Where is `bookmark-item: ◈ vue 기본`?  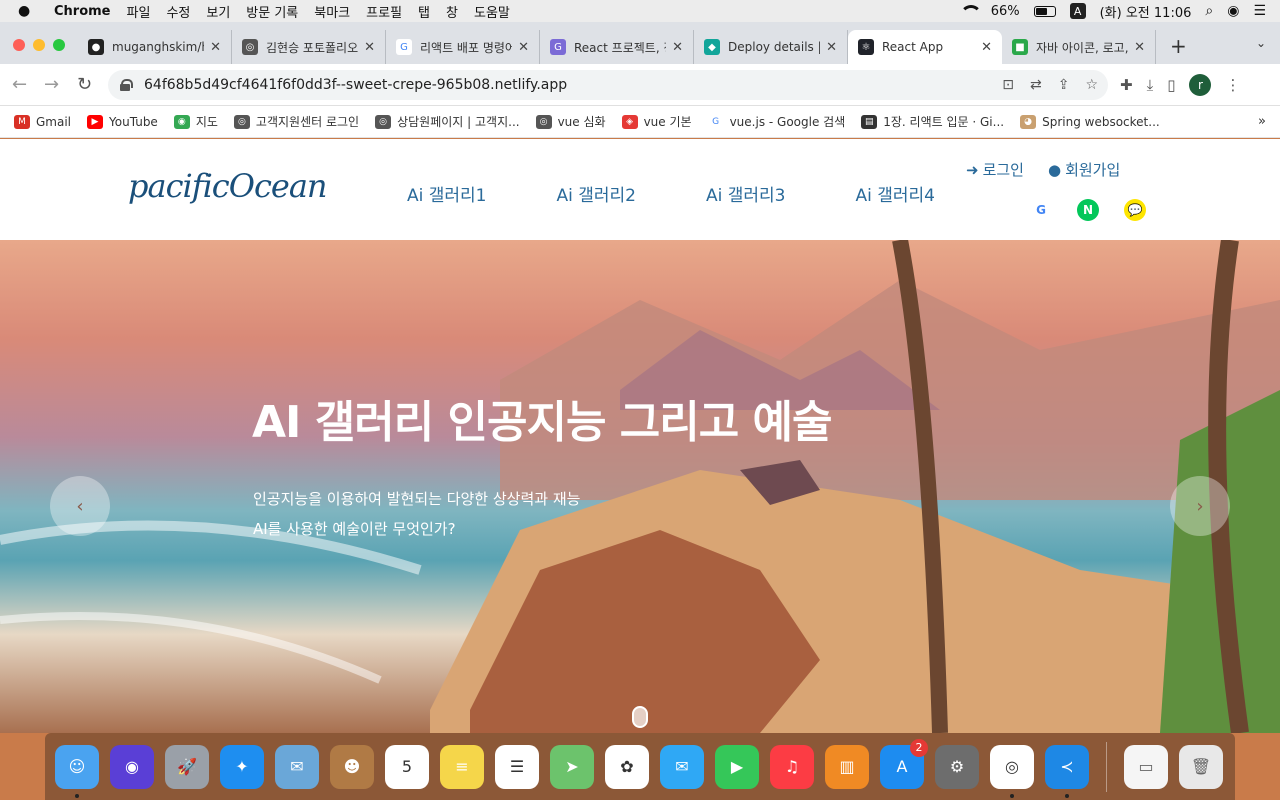
bookmark-item: ◈ vue 기본 is located at coordinates (656, 121).